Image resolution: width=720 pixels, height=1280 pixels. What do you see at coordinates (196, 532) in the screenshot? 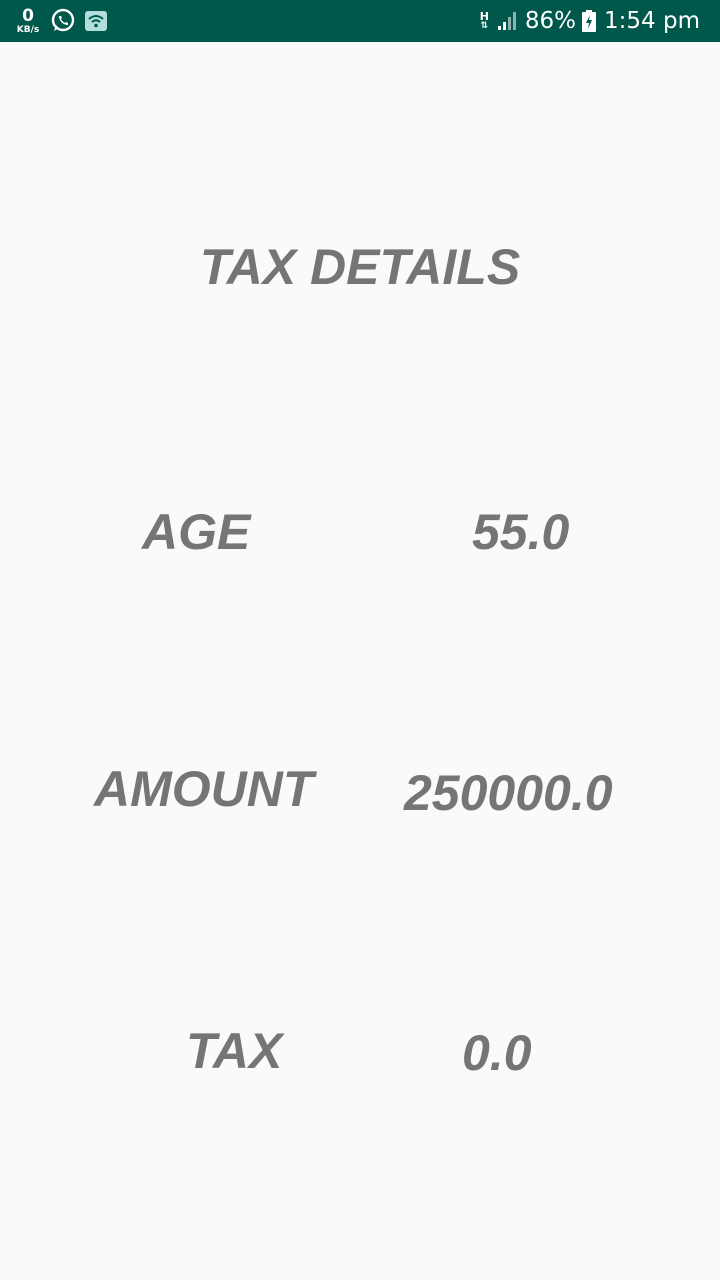
I see `age-label: AGE` at bounding box center [196, 532].